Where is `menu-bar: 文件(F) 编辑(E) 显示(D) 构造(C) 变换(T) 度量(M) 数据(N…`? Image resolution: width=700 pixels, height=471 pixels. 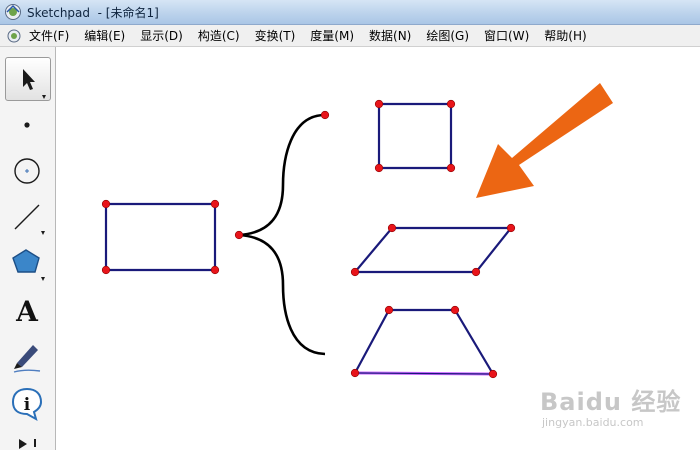
menu-bar: 文件(F) 编辑(E) 显示(D) 构造(C) 变换(T) 度量(M) 数据(N… is located at coordinates (350, 36).